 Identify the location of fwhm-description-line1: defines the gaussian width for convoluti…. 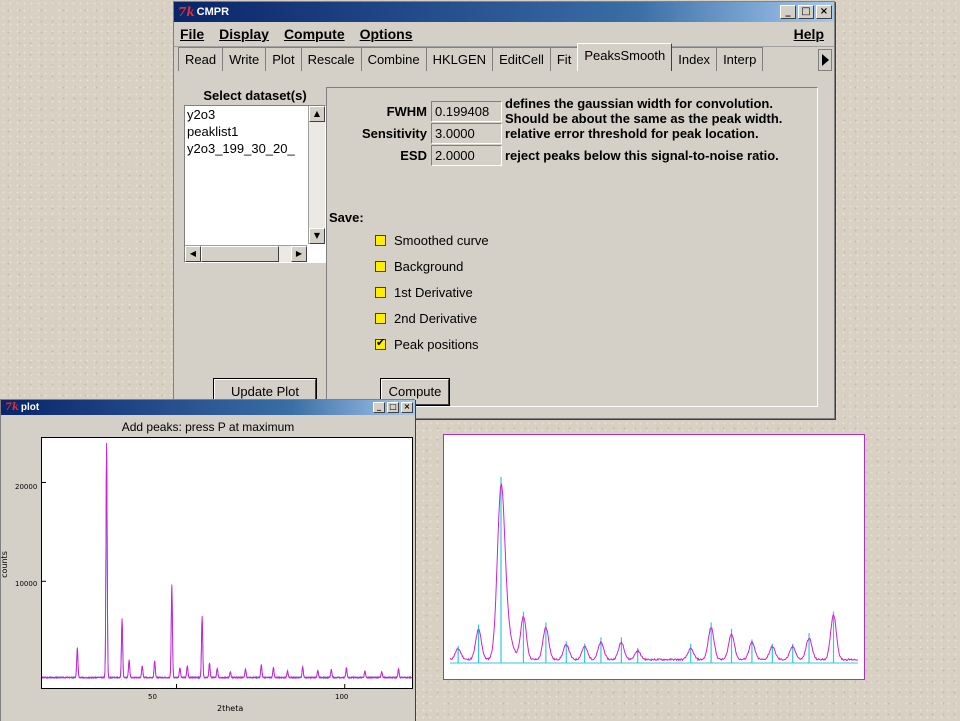
(639, 103).